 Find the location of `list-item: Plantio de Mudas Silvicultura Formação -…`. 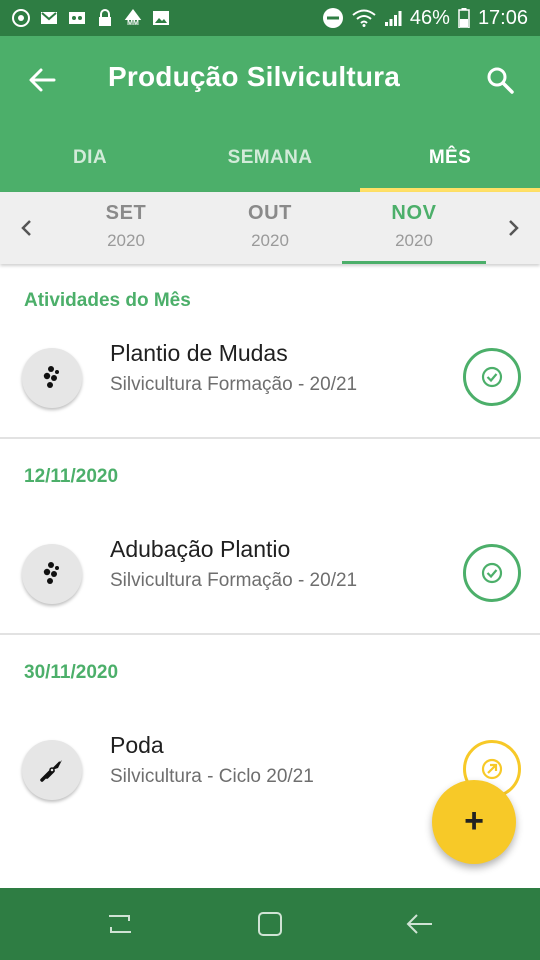

list-item: Plantio de Mudas Silvicultura Formação -… is located at coordinates (270, 383).